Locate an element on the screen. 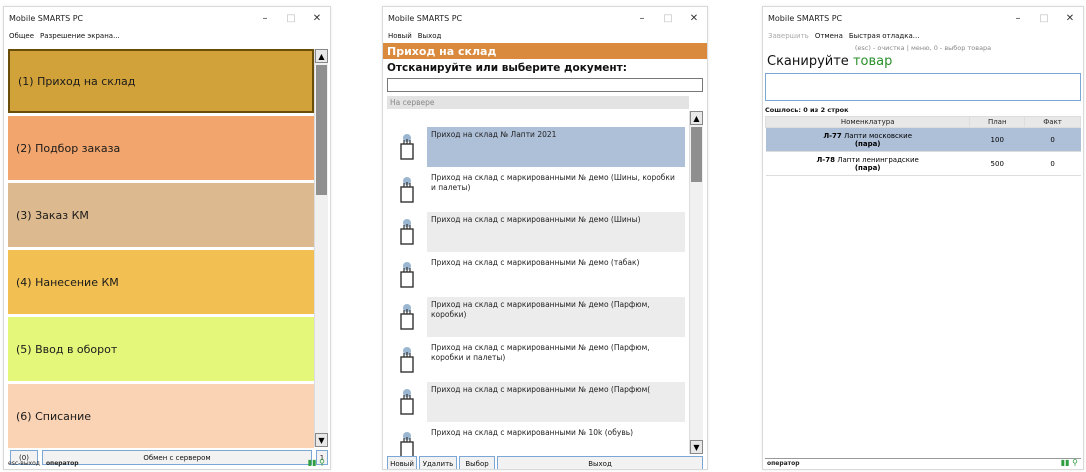 This screenshot has width=1086, height=472. tile-order-picking: (2) Подбор заказа is located at coordinates (161, 148).